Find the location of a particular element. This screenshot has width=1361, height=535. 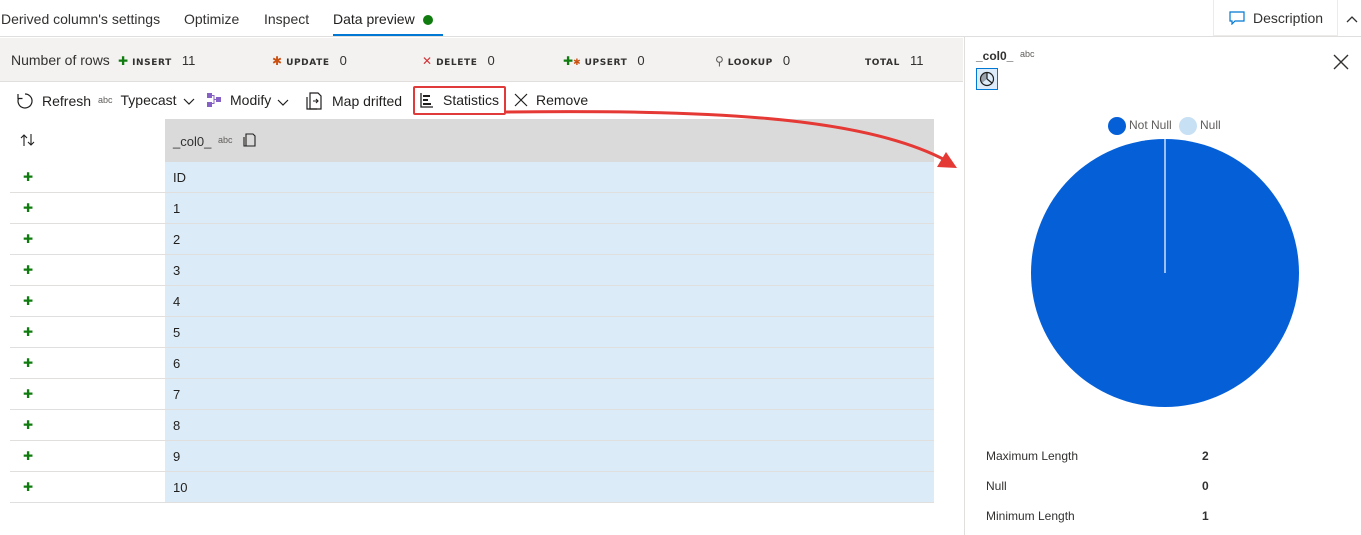

modify-label: Modify is located at coordinates (251, 100).